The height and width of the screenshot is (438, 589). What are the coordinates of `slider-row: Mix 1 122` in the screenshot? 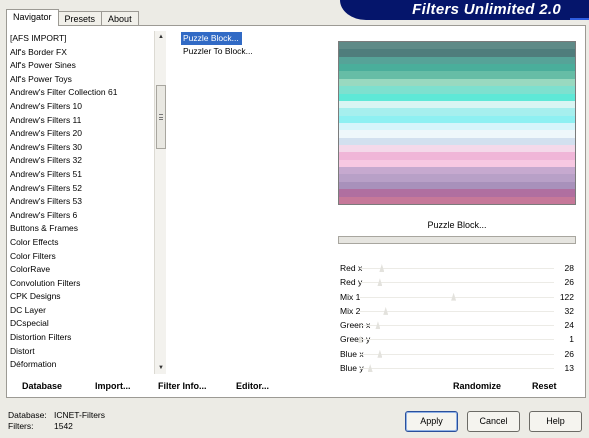 It's located at (457, 297).